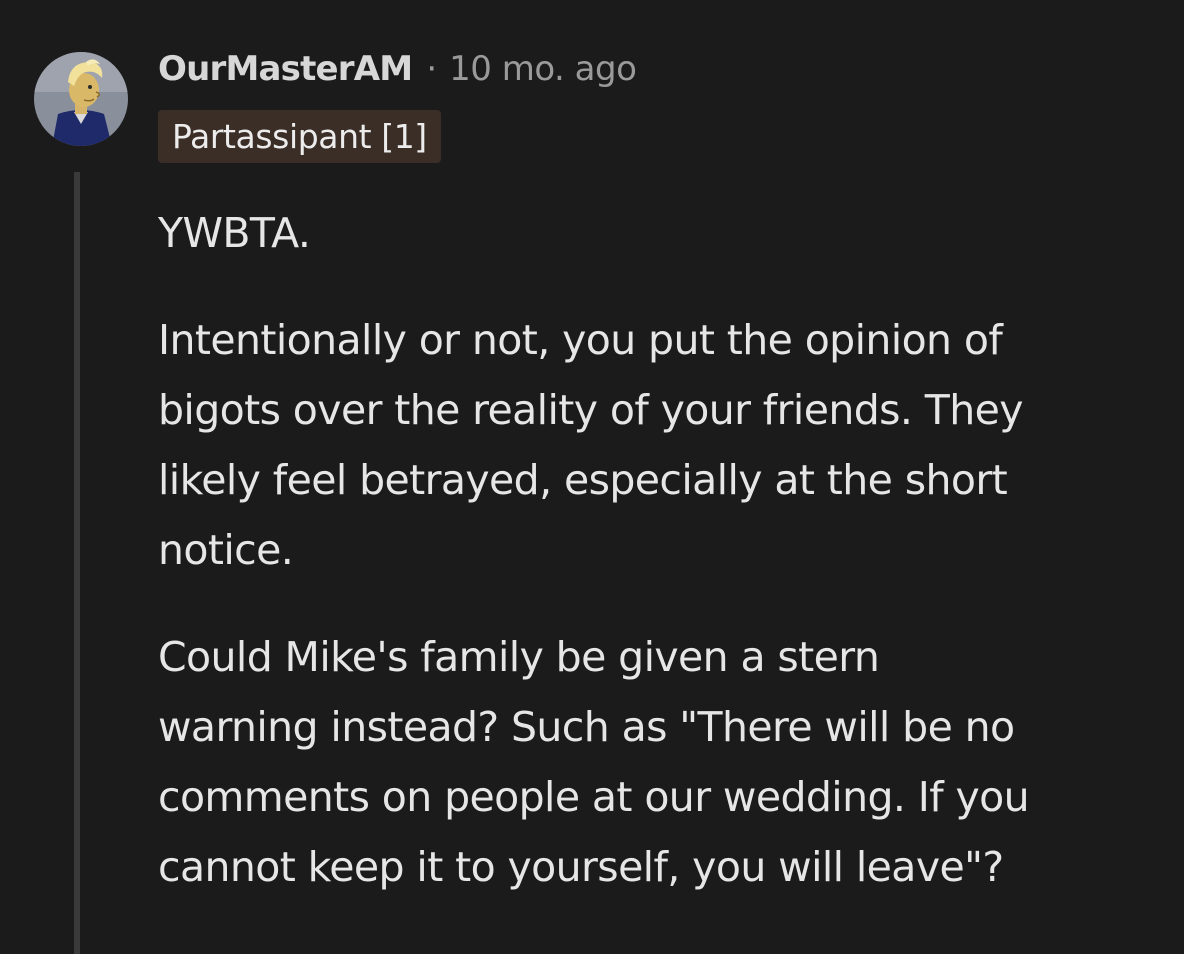 Image resolution: width=1184 pixels, height=954 pixels. Describe the element at coordinates (285, 69) in the screenshot. I see `username-link: OurMasterAM` at that location.